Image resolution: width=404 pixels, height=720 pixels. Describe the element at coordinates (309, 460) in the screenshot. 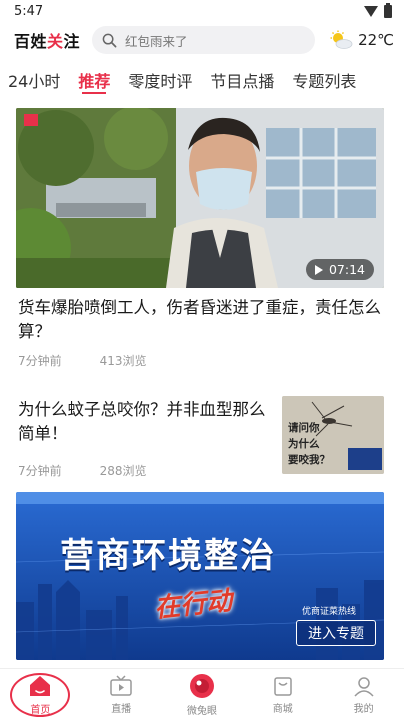

I see `thumb-caption: 要咬我？` at that location.